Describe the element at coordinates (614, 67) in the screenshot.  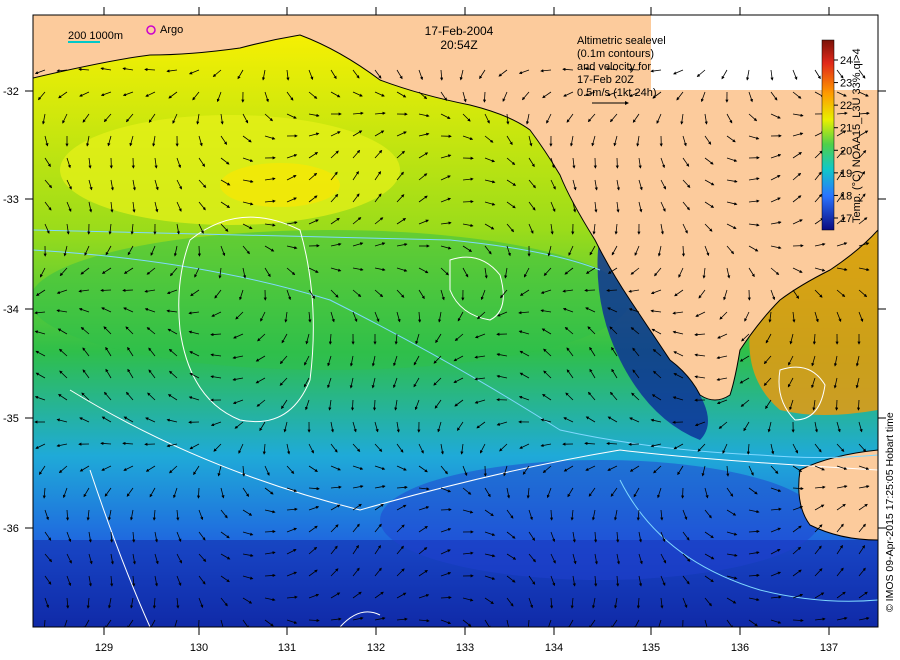
I see `velocity-note-2: and velocity for` at that location.